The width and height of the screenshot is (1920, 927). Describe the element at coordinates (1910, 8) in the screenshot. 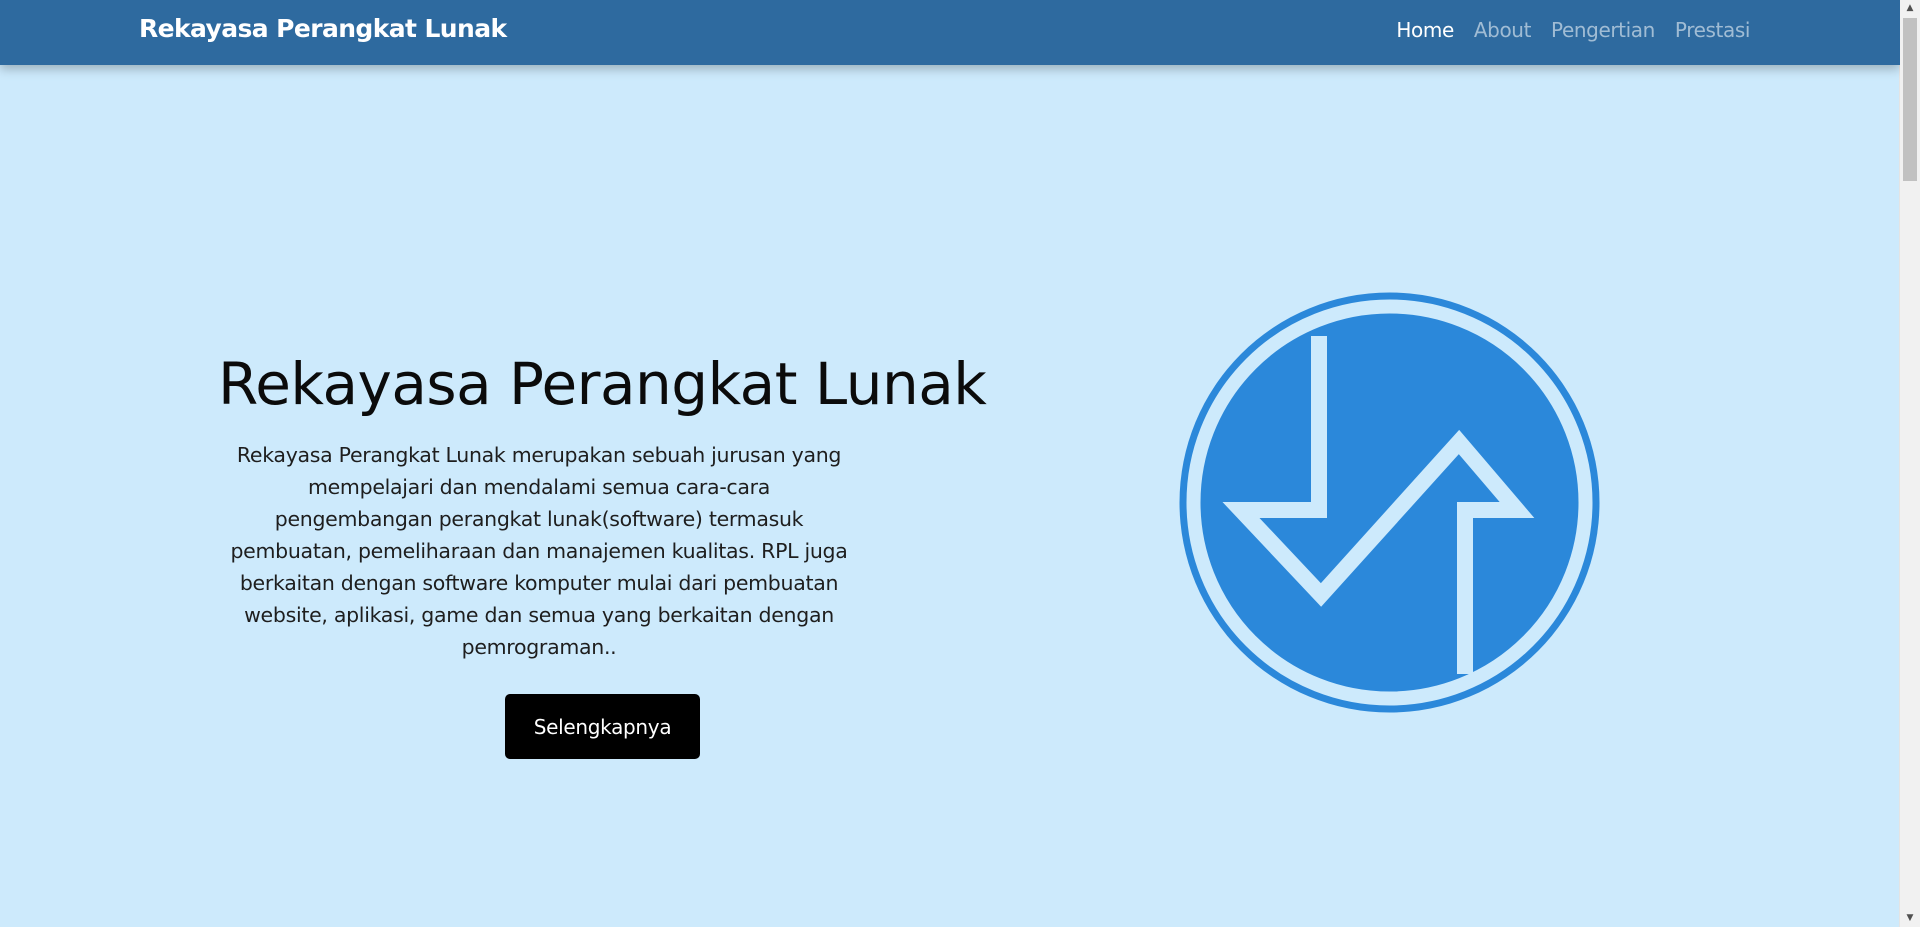

I see `scroll-up-arrow-icon: ▲` at that location.